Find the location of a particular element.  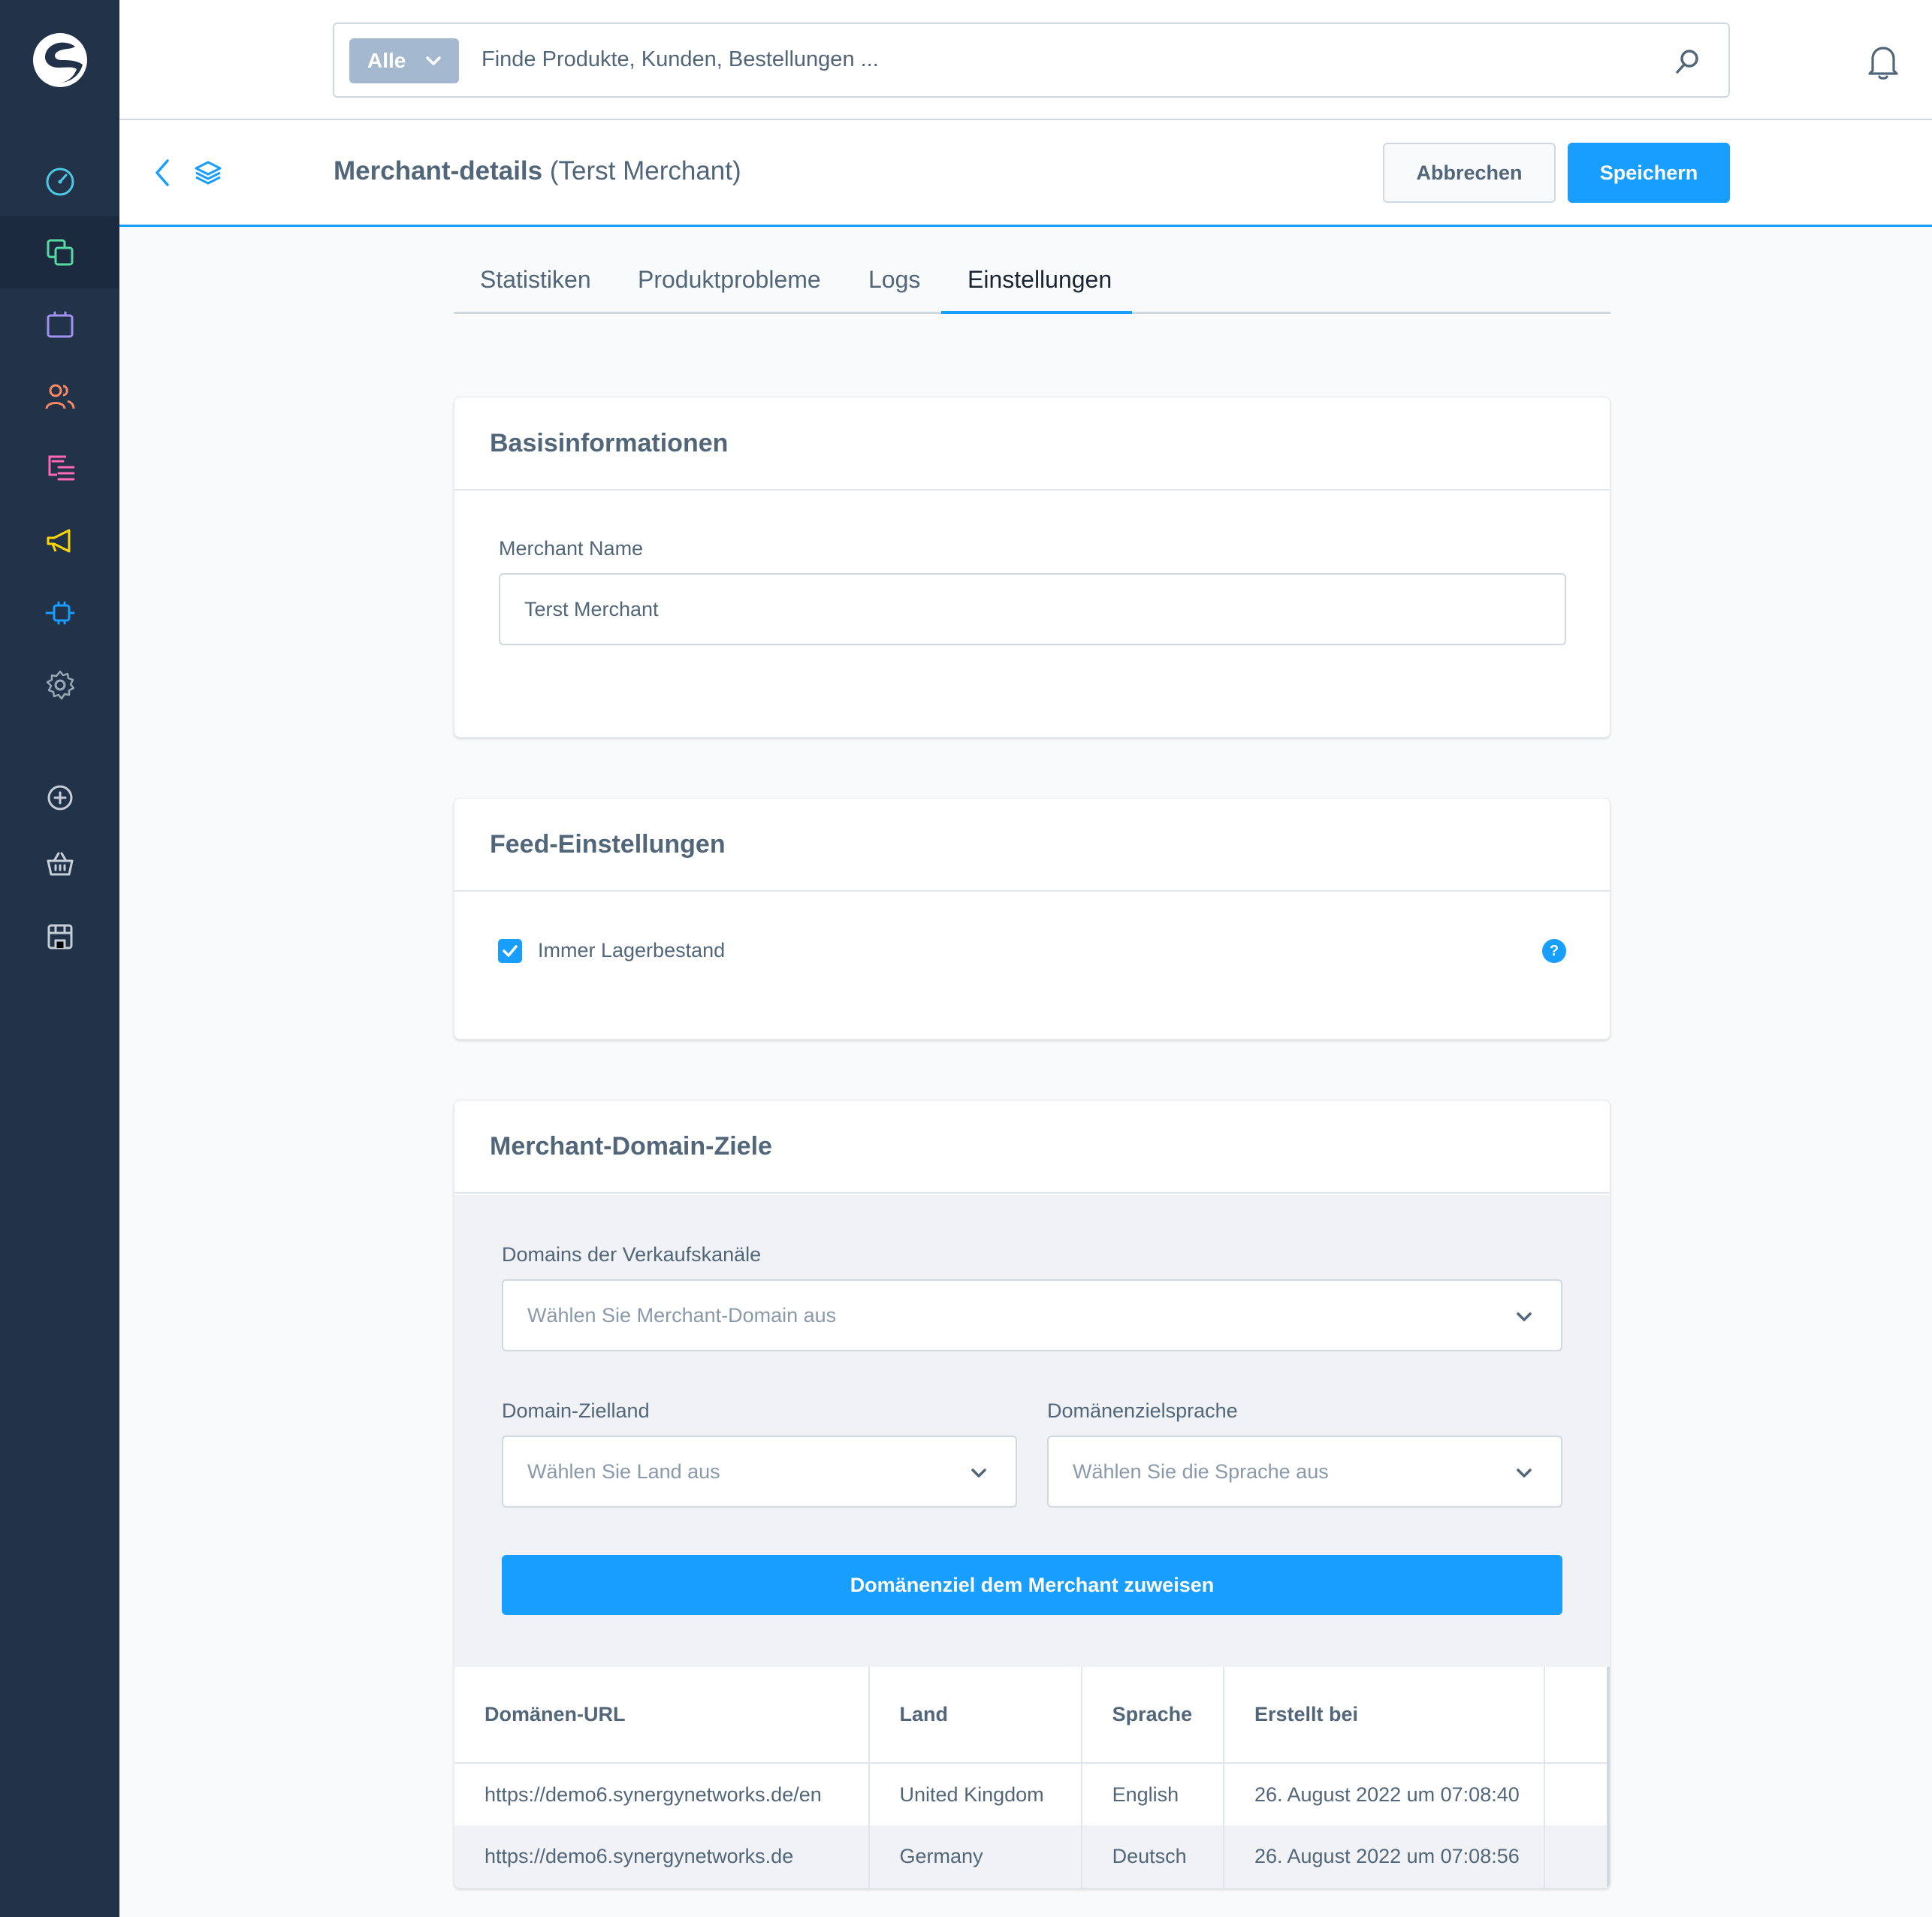

column-header-country: Land is located at coordinates (975, 1715).